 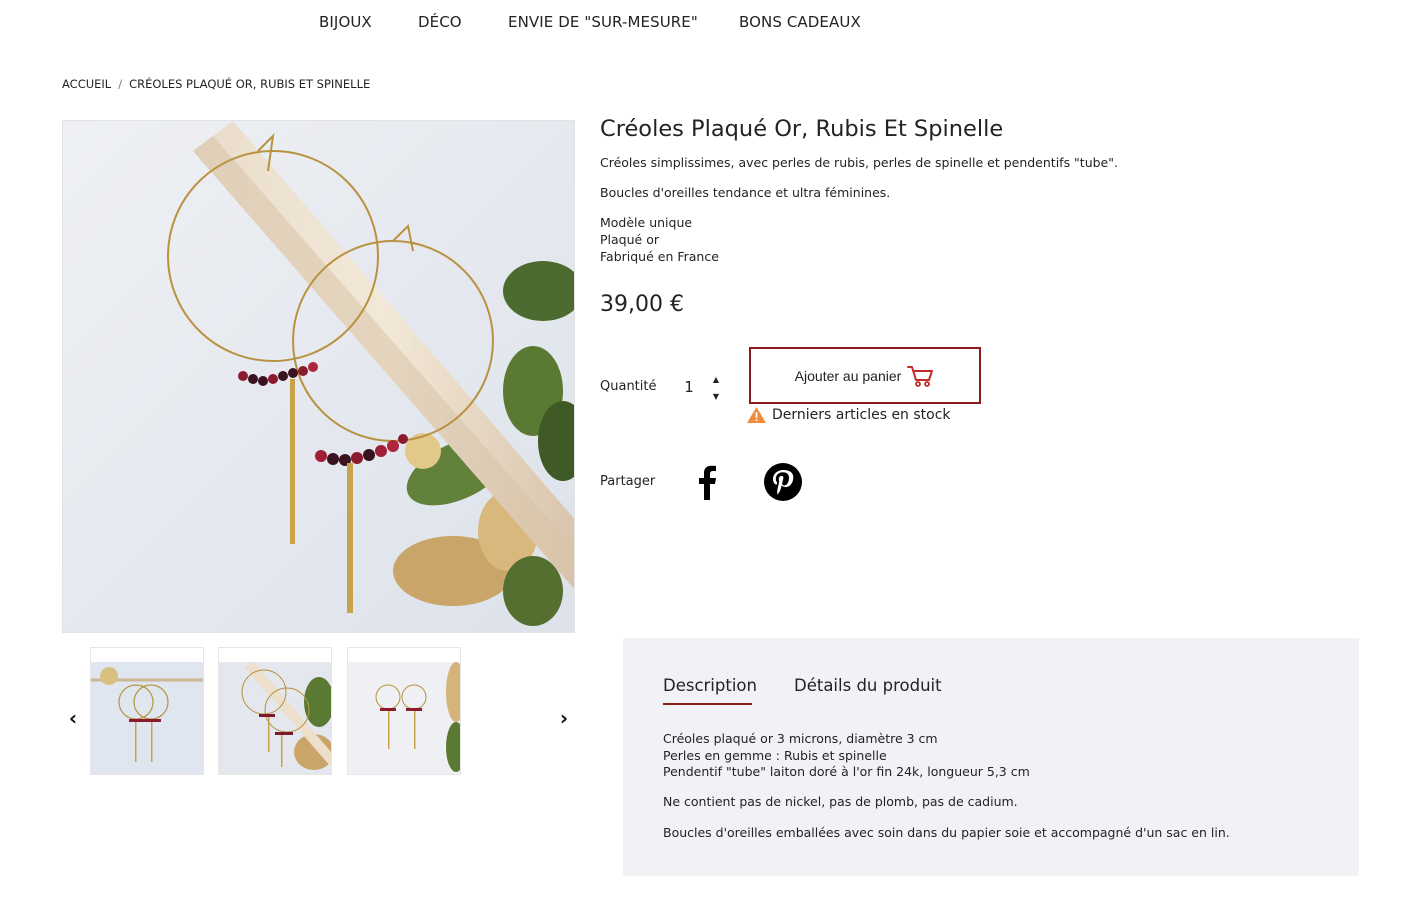 I want to click on nav-item-bons-cadeaux: BONS CADEAUX, so click(x=800, y=22).